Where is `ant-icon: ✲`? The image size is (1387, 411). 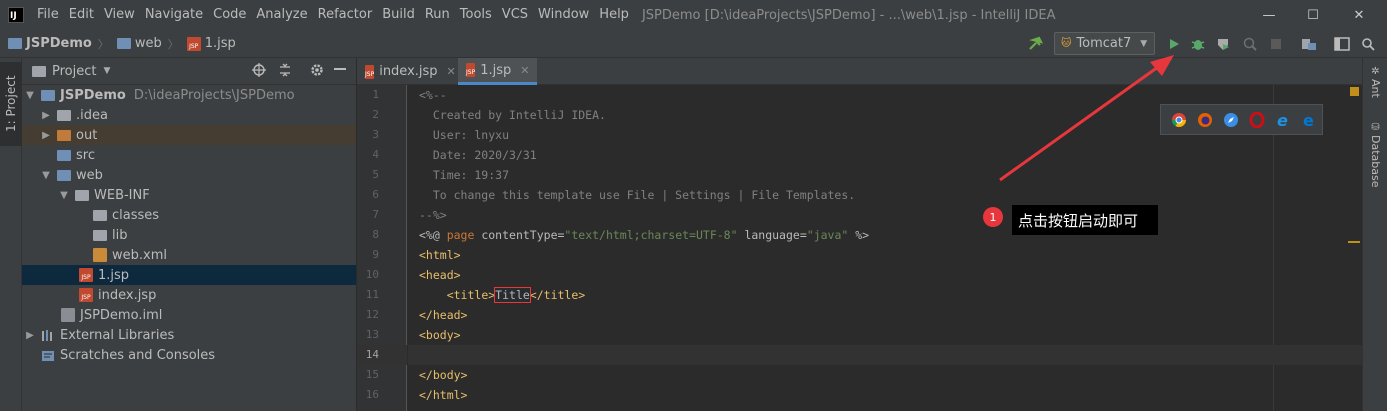 ant-icon: ✲ is located at coordinates (1375, 71).